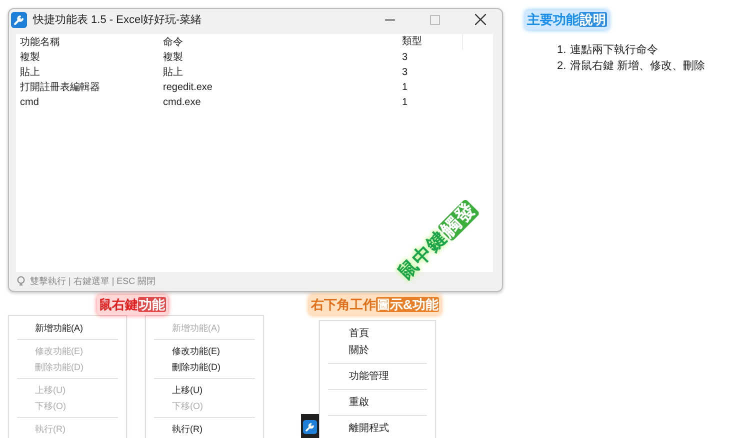 This screenshot has width=740, height=438. Describe the element at coordinates (375, 305) in the screenshot. I see `section-label: 右下角工作圖示&功能` at that location.